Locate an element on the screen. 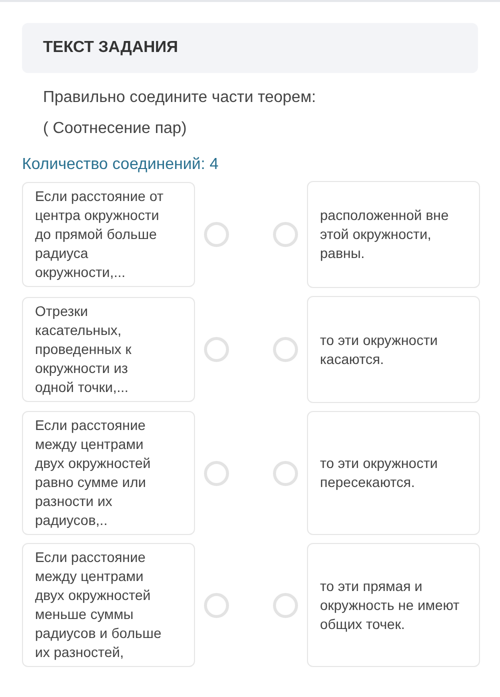 The width and height of the screenshot is (500, 697). connections-count: Количество соединений: 4 is located at coordinates (121, 165).